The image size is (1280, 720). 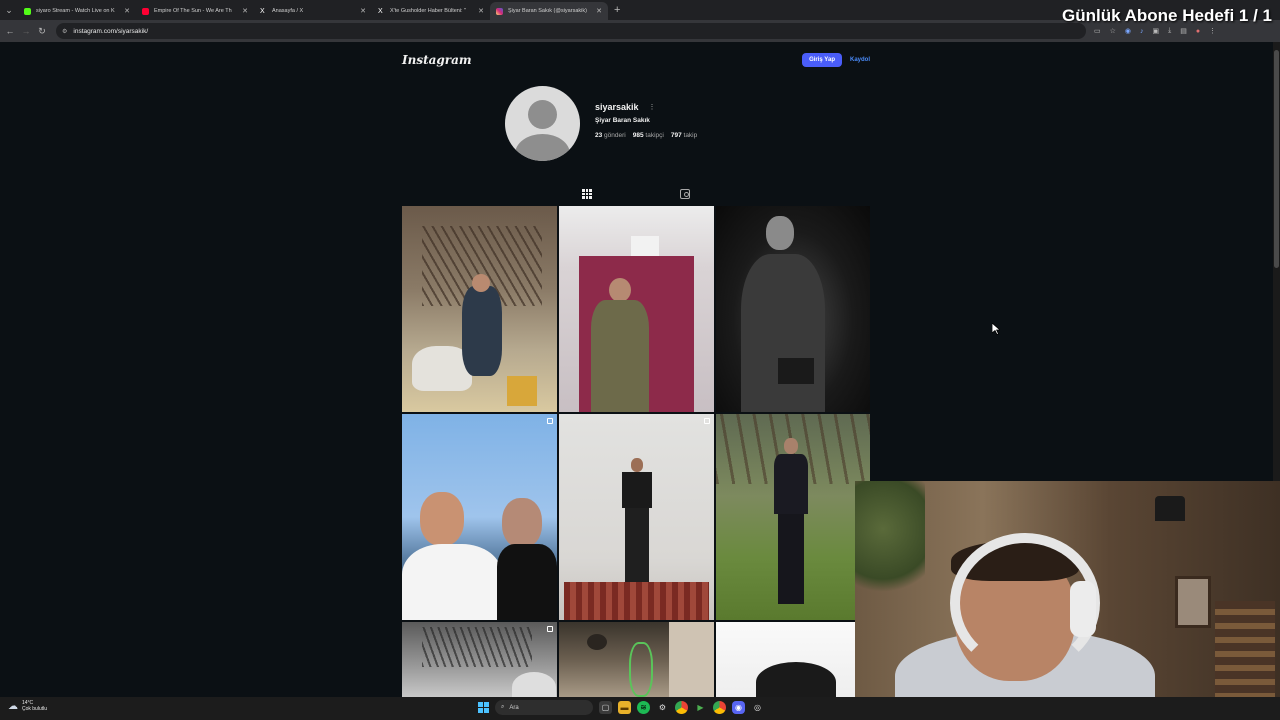 I want to click on menu-icon: ⋮, so click(x=1212, y=31).